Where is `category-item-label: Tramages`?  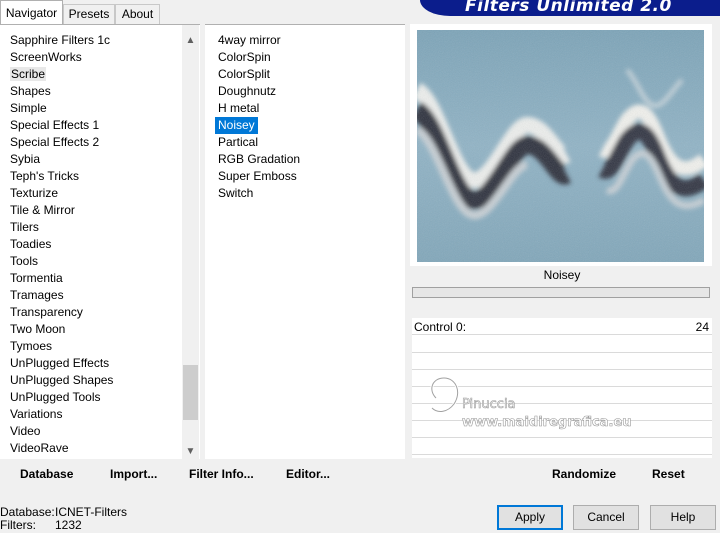 category-item-label: Tramages is located at coordinates (37, 295).